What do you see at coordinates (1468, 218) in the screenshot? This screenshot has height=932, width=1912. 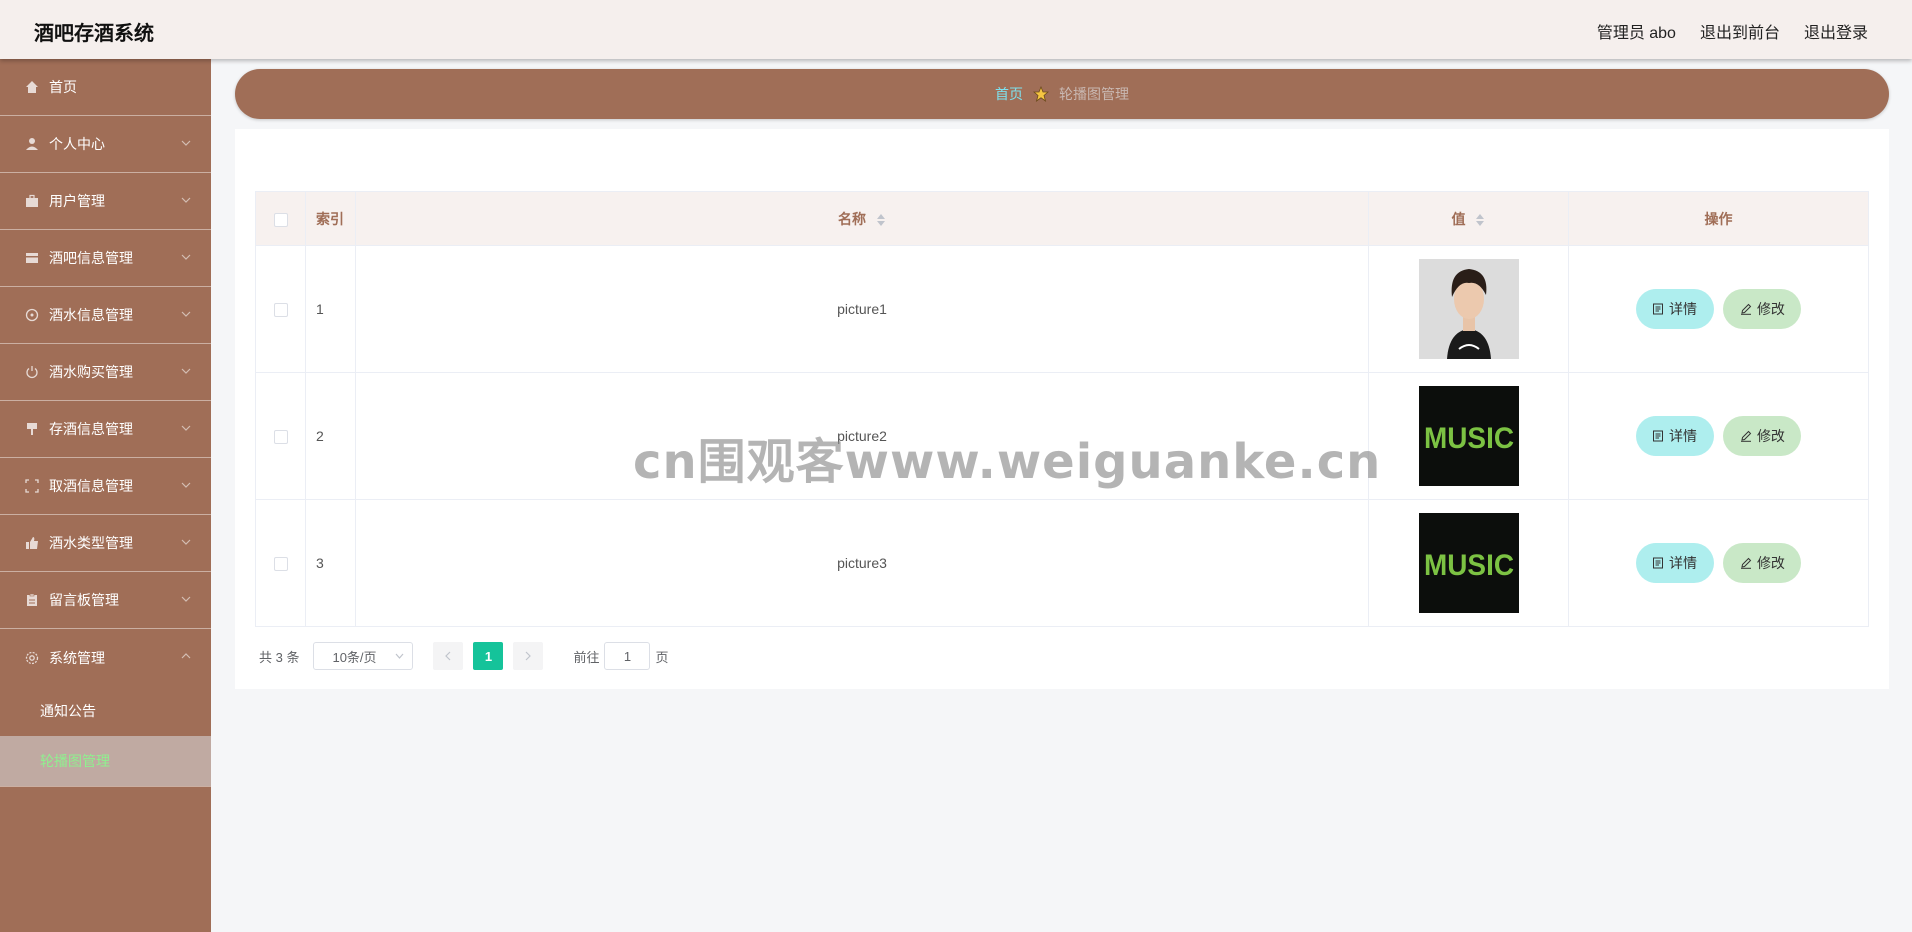 I see `header-value: 值` at bounding box center [1468, 218].